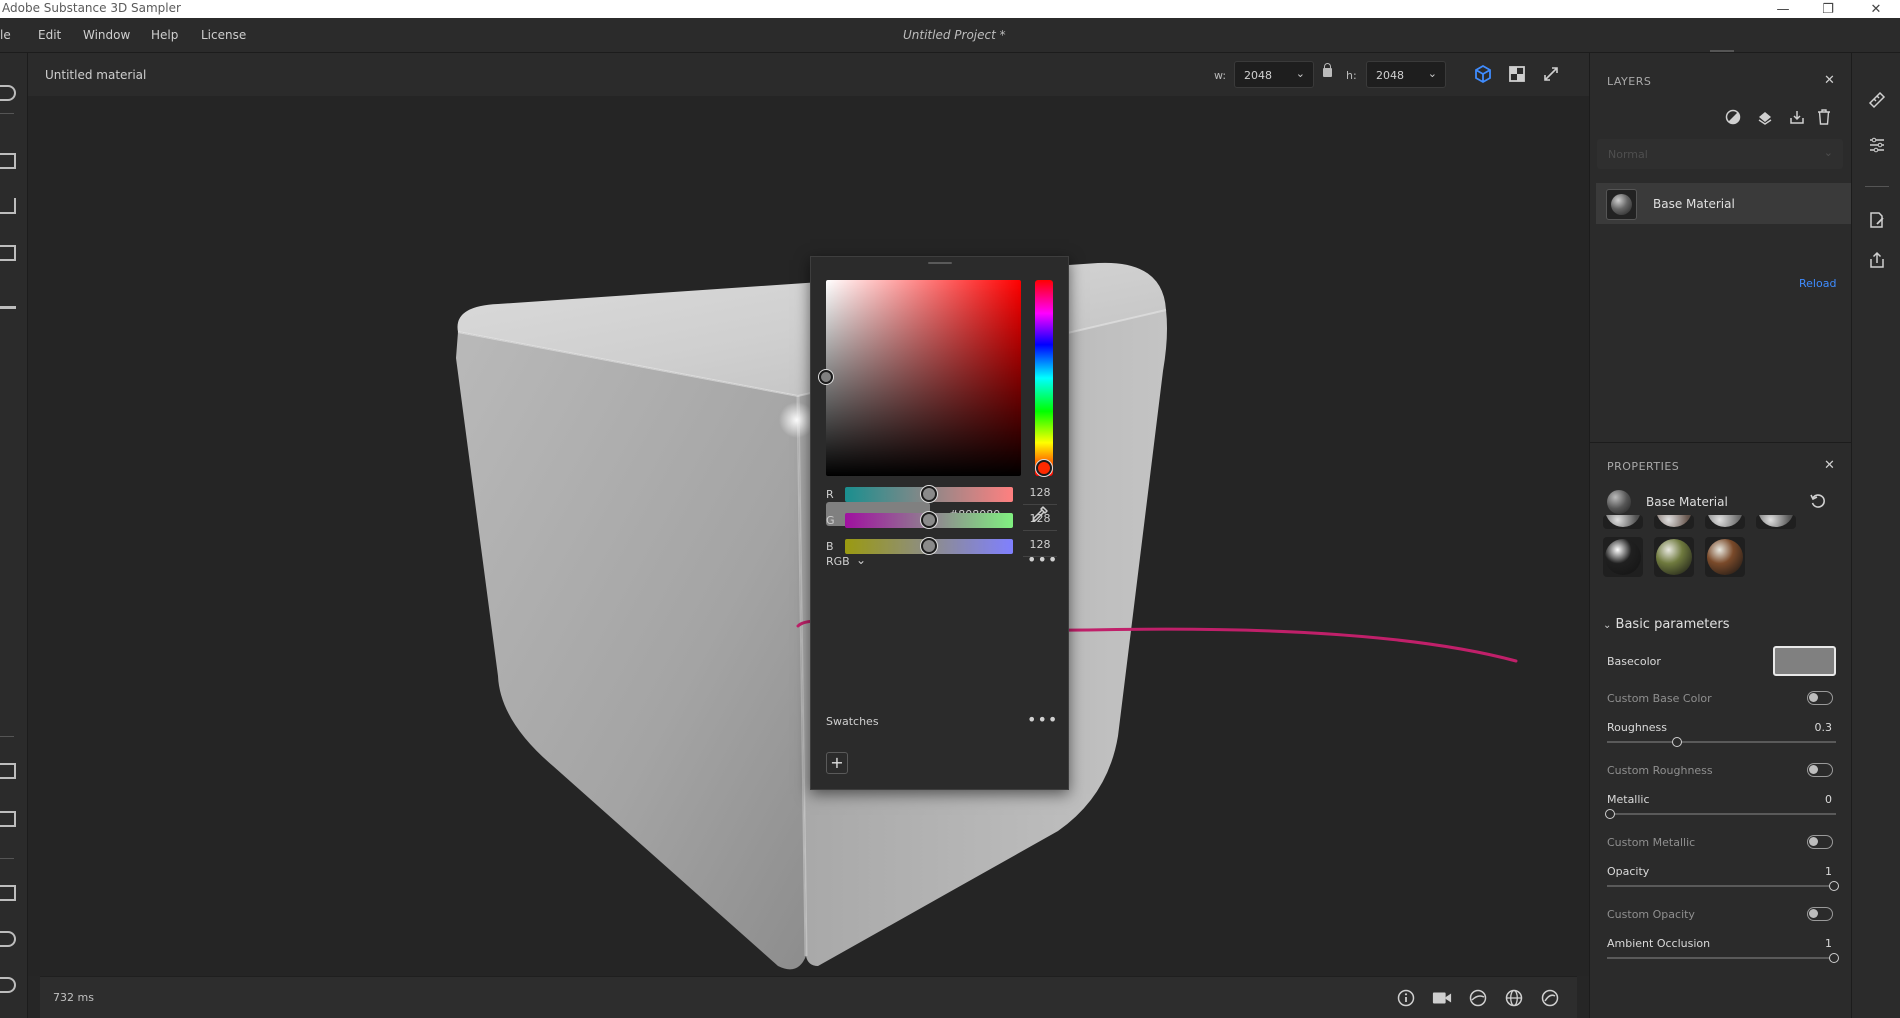  Describe the element at coordinates (106, 35) in the screenshot. I see `menu-window: Window` at that location.